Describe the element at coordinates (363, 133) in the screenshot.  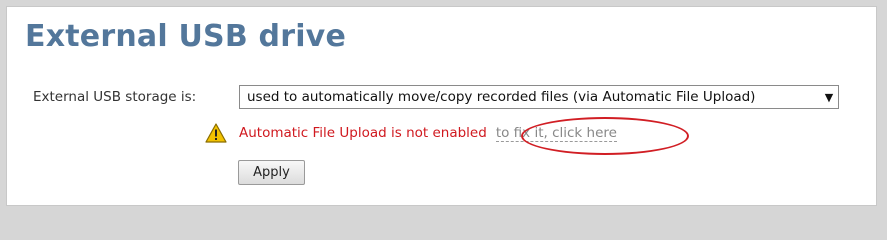
I see `warning-message: Automatic File Upload is not enabled` at that location.